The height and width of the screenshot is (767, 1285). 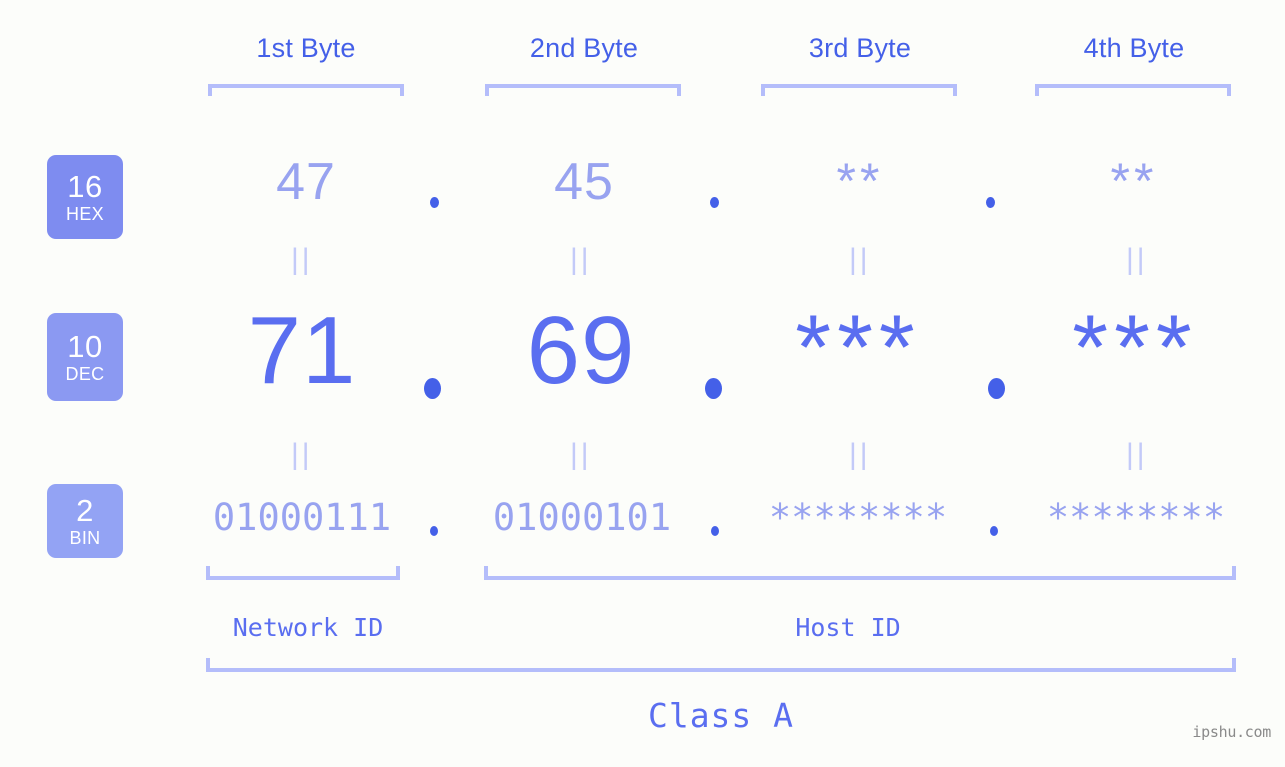 I want to click on equals-mark-hex-dec-2: ||, so click(x=581, y=259).